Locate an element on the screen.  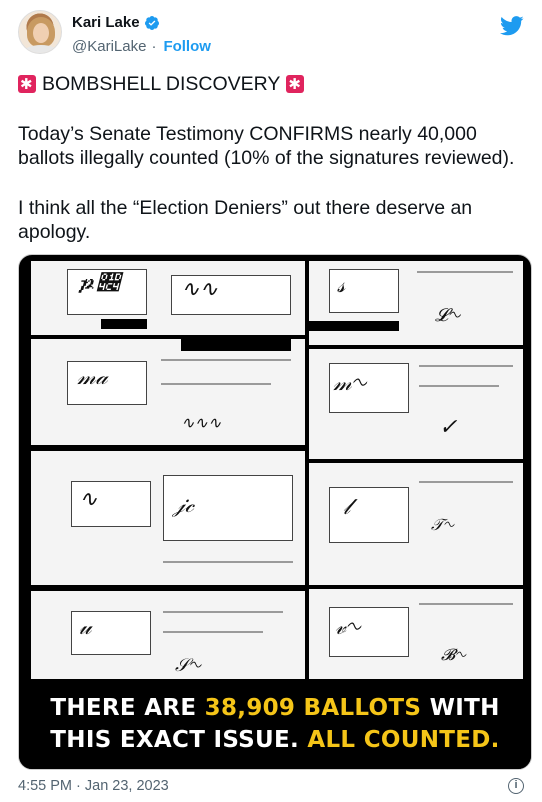
ballot-scan-image: 𝓈 𝓛∿ is located at coordinates (416, 303).